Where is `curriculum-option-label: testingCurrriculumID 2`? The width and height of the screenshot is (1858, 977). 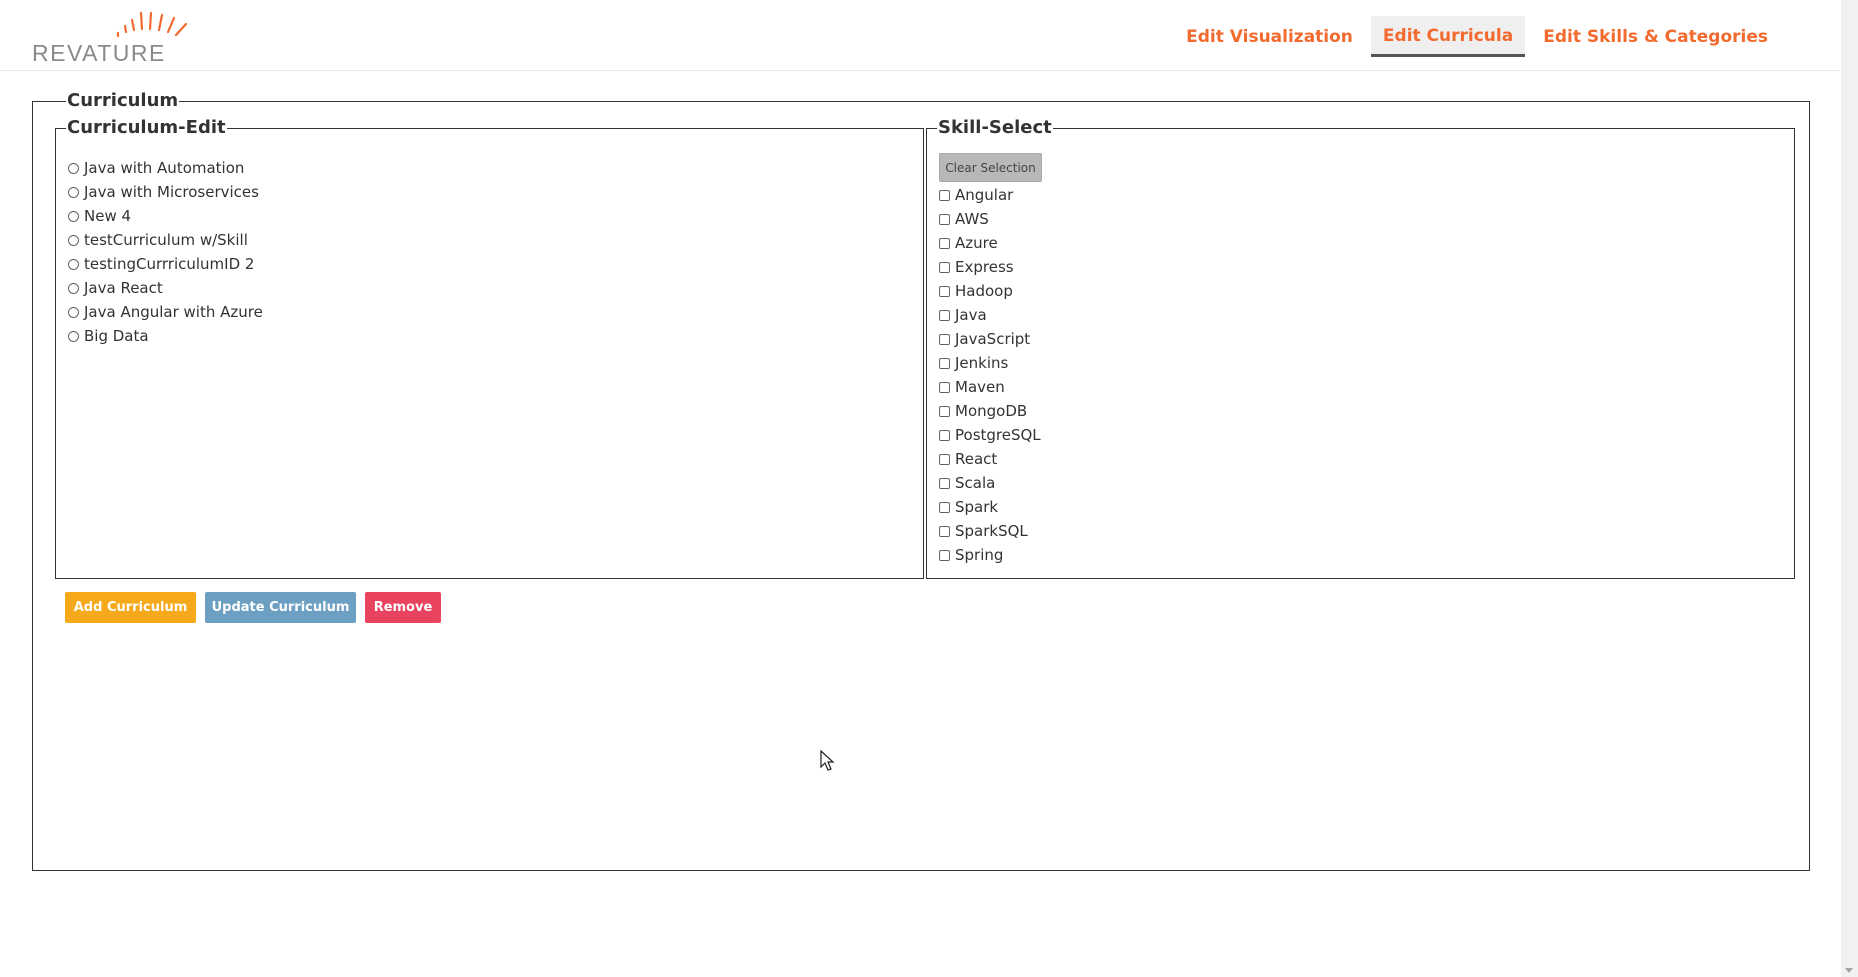 curriculum-option-label: testingCurrriculumID 2 is located at coordinates (169, 264).